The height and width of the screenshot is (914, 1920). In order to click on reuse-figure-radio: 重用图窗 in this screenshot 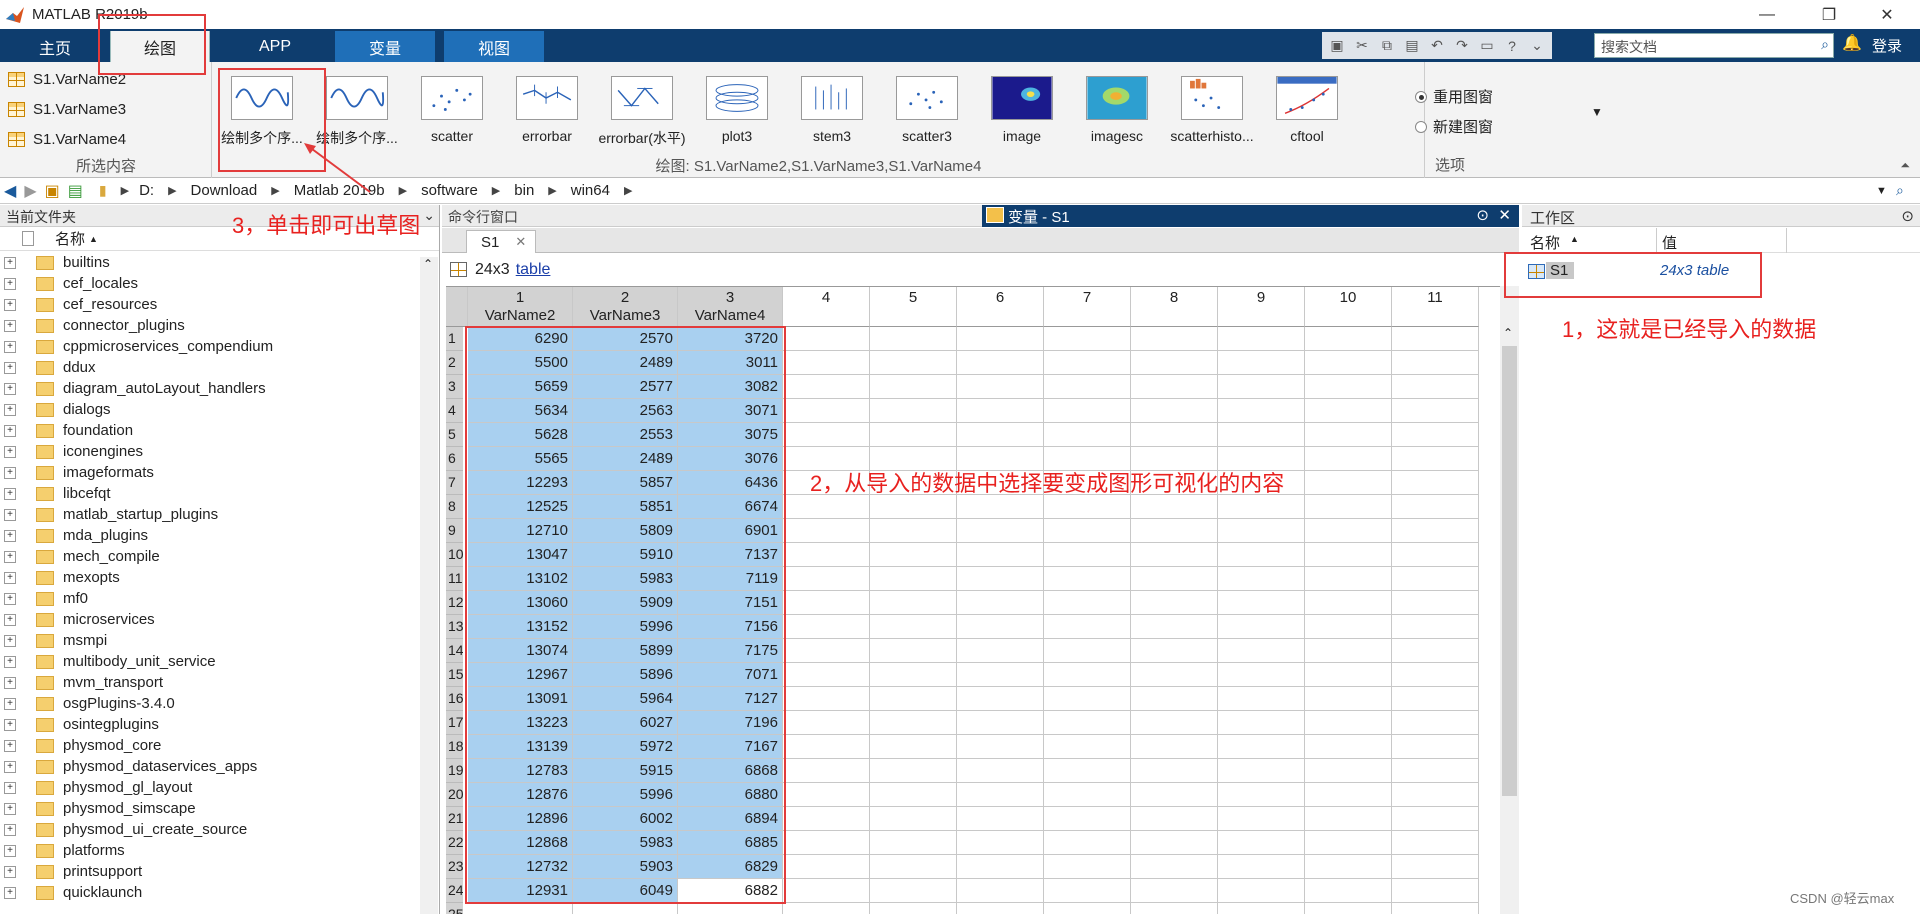, I will do `click(1454, 96)`.